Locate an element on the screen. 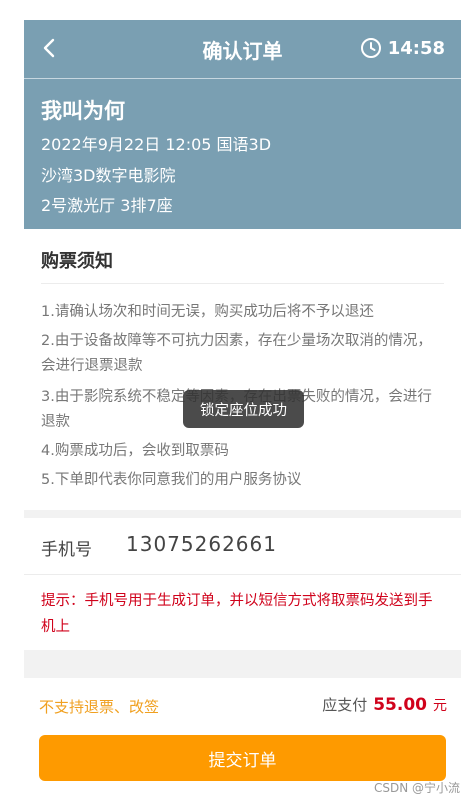 This screenshot has width=474, height=803. seat-info: 2号激光厅 3排7座 is located at coordinates (107, 205).